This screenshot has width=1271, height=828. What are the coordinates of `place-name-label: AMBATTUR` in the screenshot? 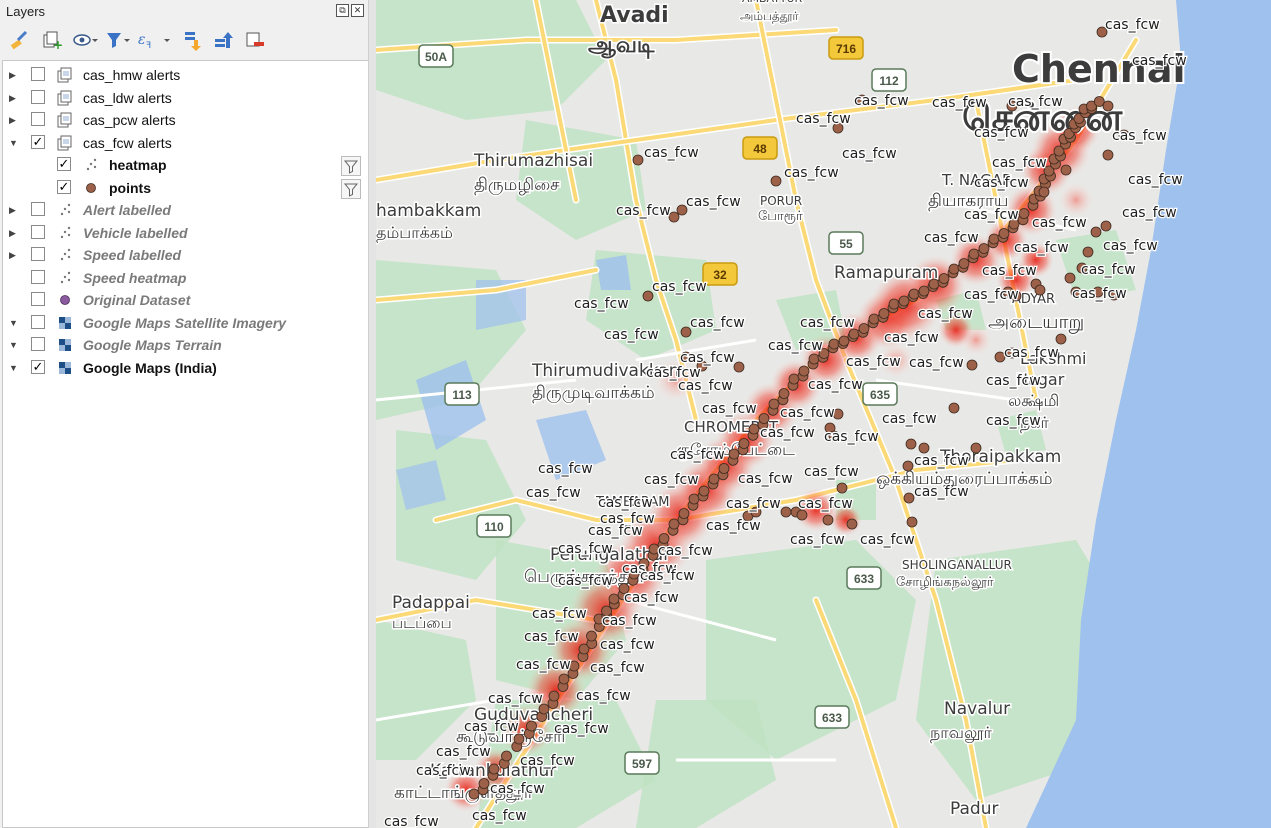 It's located at (772, 2).